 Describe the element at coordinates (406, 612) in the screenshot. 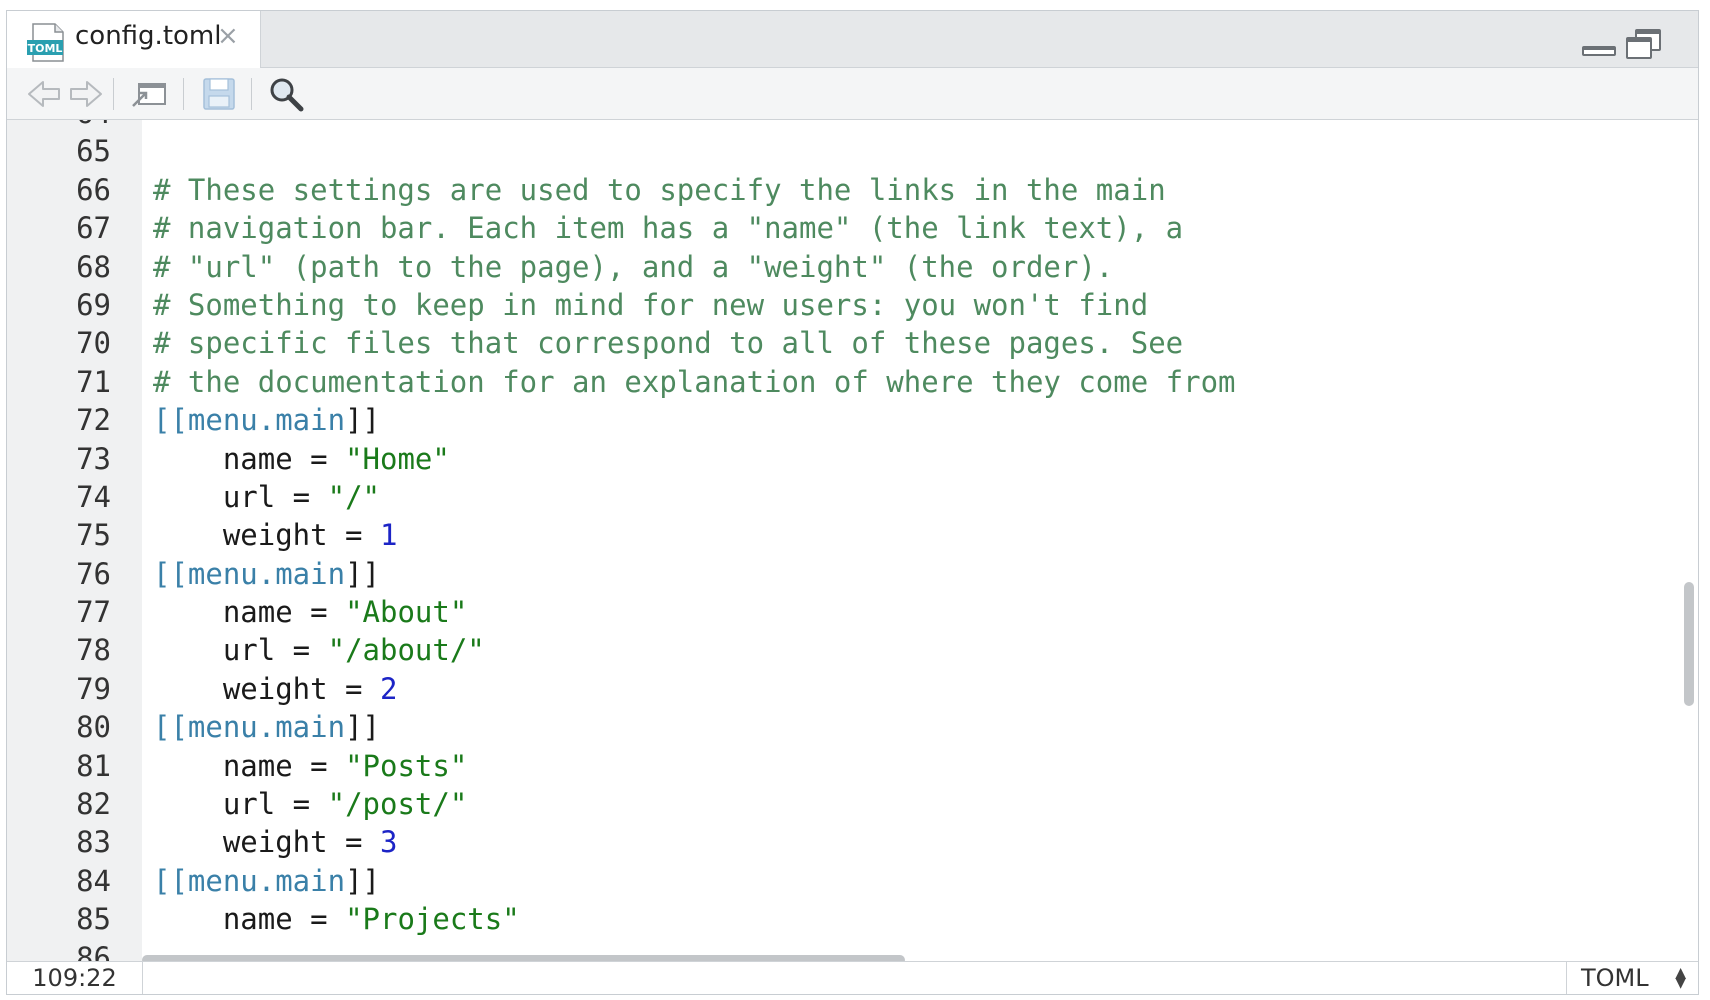

I see `code-token-string: "About"` at that location.